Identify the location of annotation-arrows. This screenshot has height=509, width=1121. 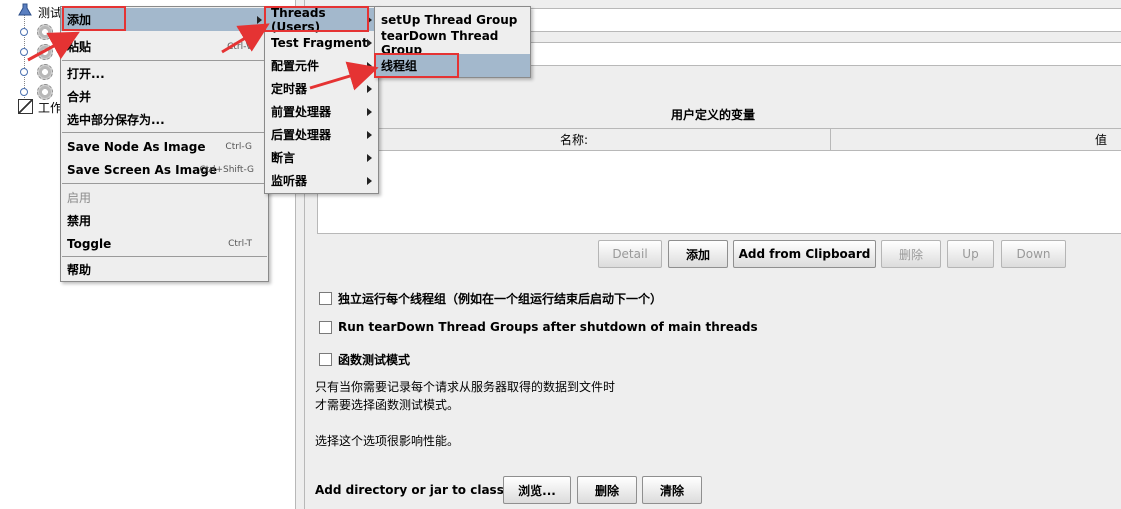
(203, 57).